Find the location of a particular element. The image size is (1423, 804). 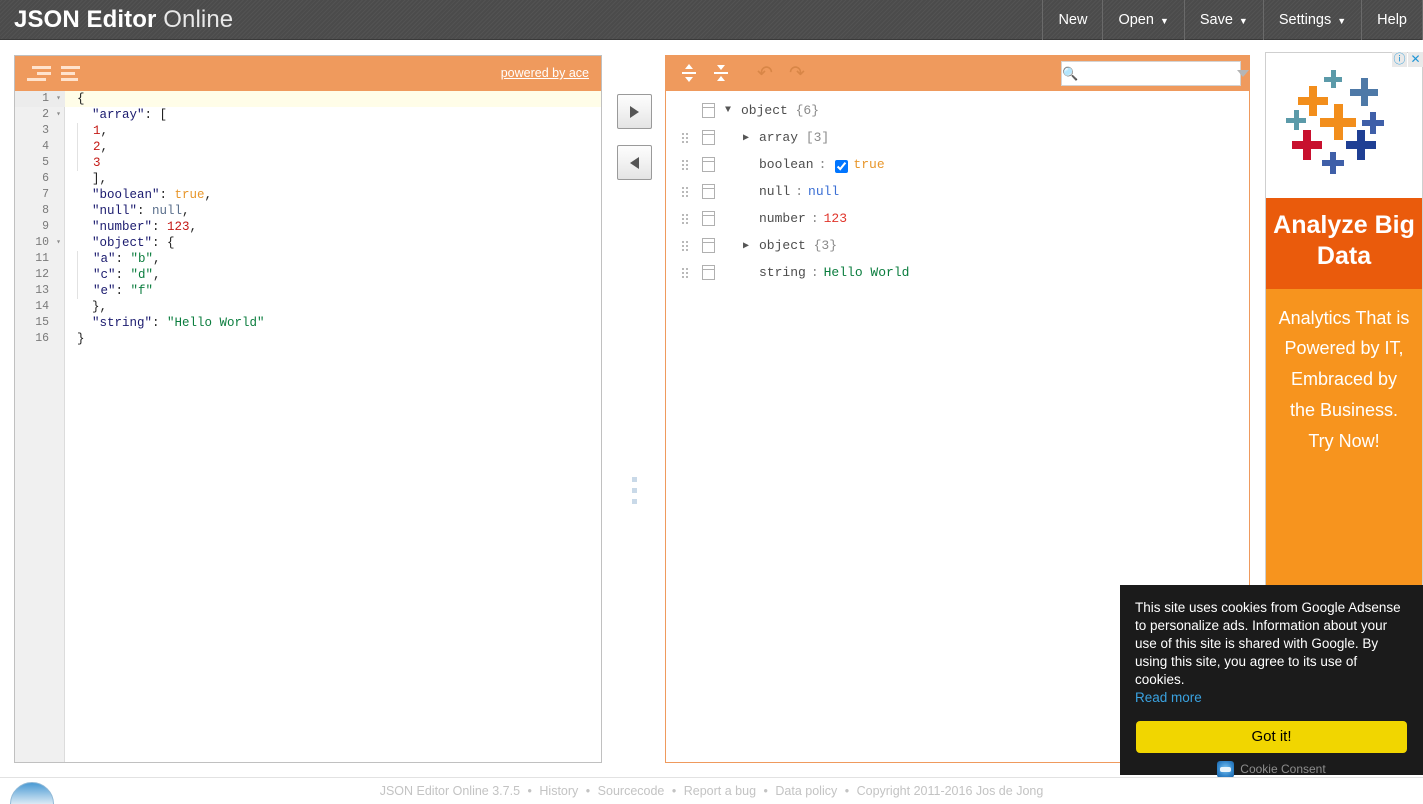

code-line-text: } is located at coordinates (75, 339).